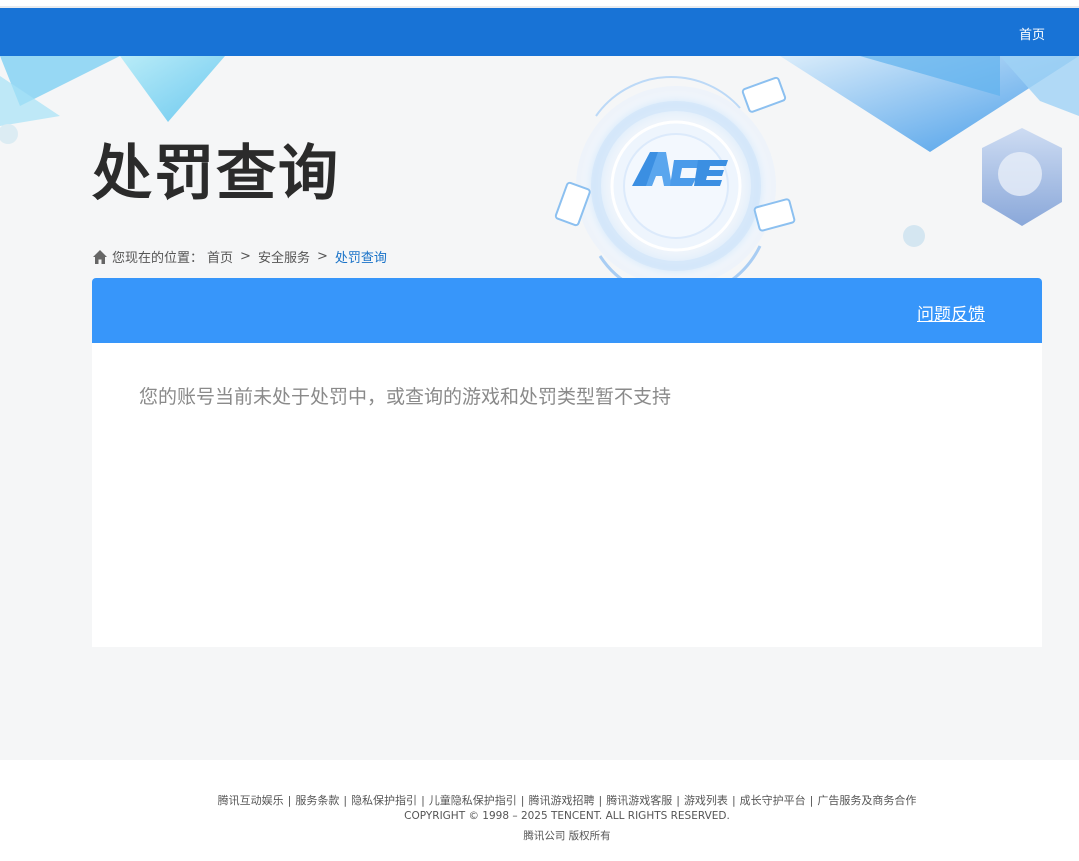  What do you see at coordinates (567, 310) in the screenshot?
I see `panel-header: 问题反馈` at bounding box center [567, 310].